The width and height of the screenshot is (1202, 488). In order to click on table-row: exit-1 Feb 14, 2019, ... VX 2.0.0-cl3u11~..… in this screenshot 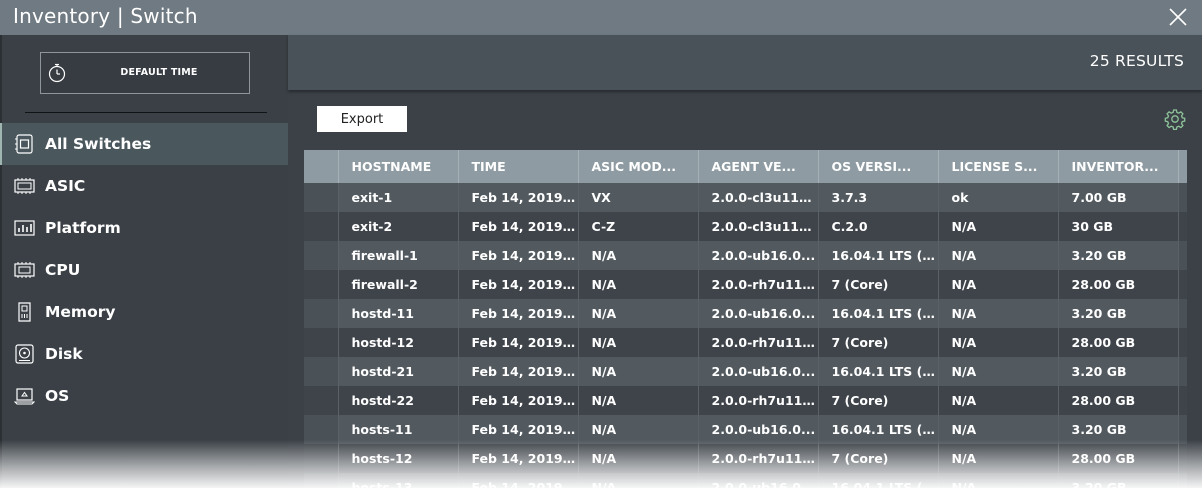, I will do `click(745, 197)`.